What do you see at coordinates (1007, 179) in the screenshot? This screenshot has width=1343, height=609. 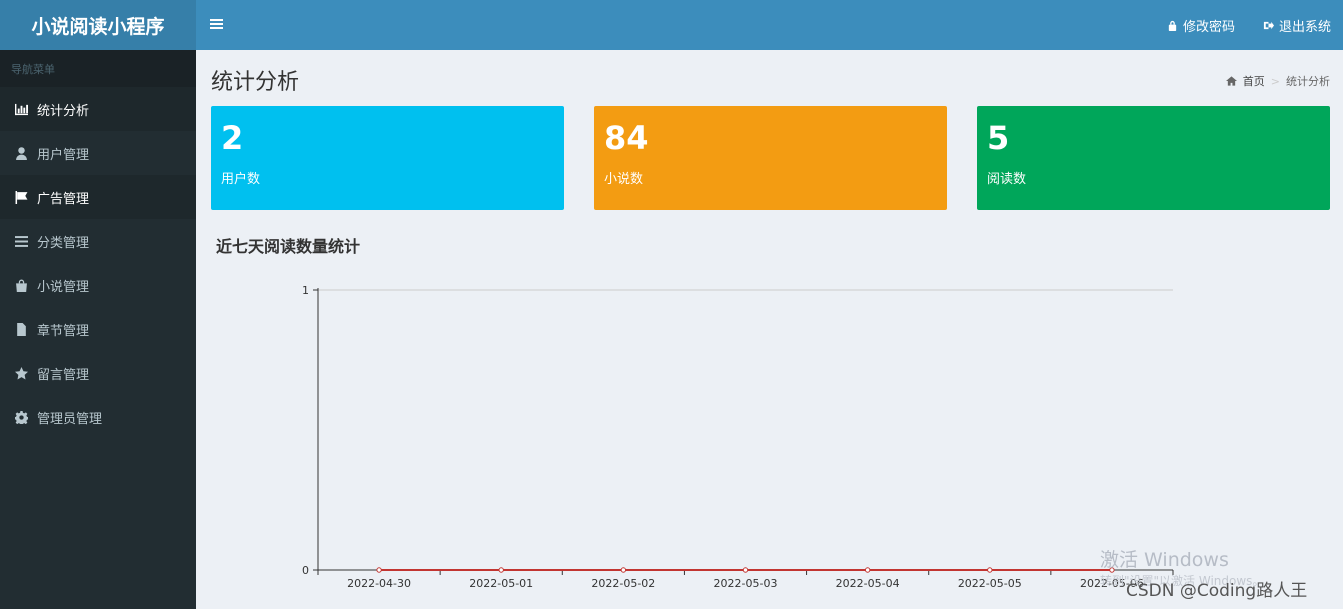 I see `read-count-label: 阅读数` at bounding box center [1007, 179].